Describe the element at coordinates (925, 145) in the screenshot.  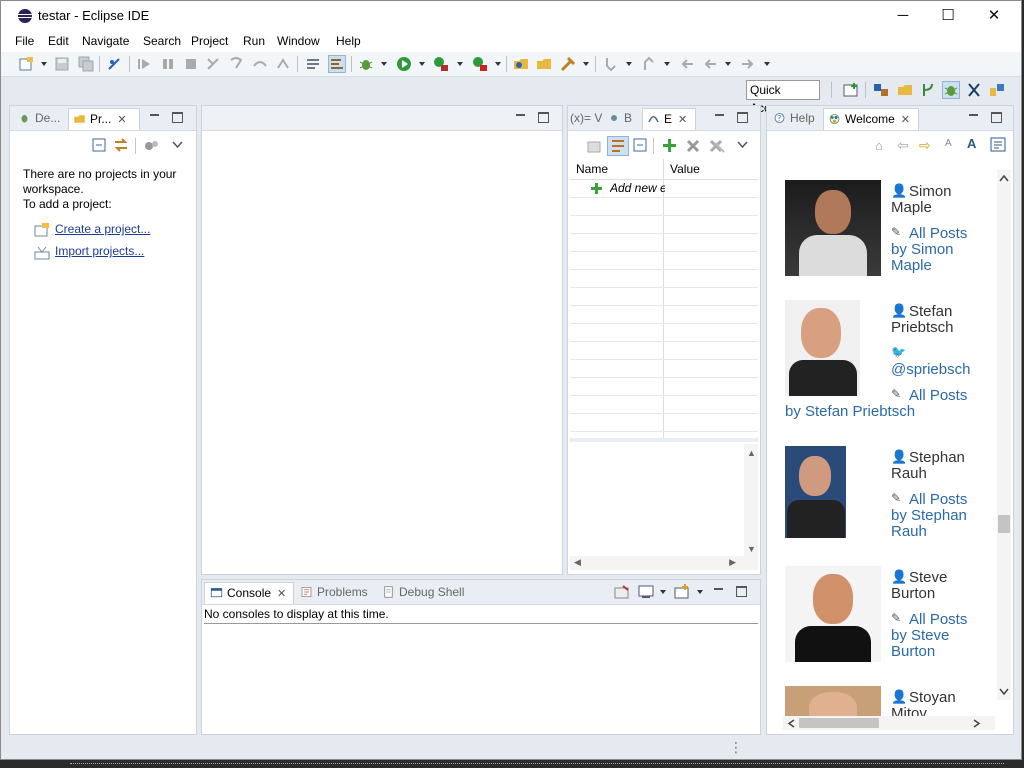
I see `forward-icon: ⇨` at that location.